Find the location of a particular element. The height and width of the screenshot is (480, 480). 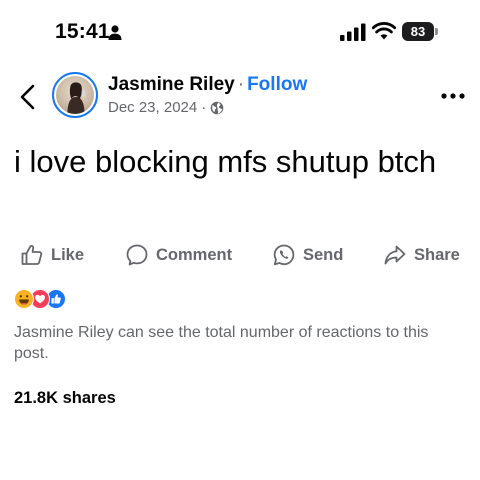

battery-icon: 83 is located at coordinates (420, 31).